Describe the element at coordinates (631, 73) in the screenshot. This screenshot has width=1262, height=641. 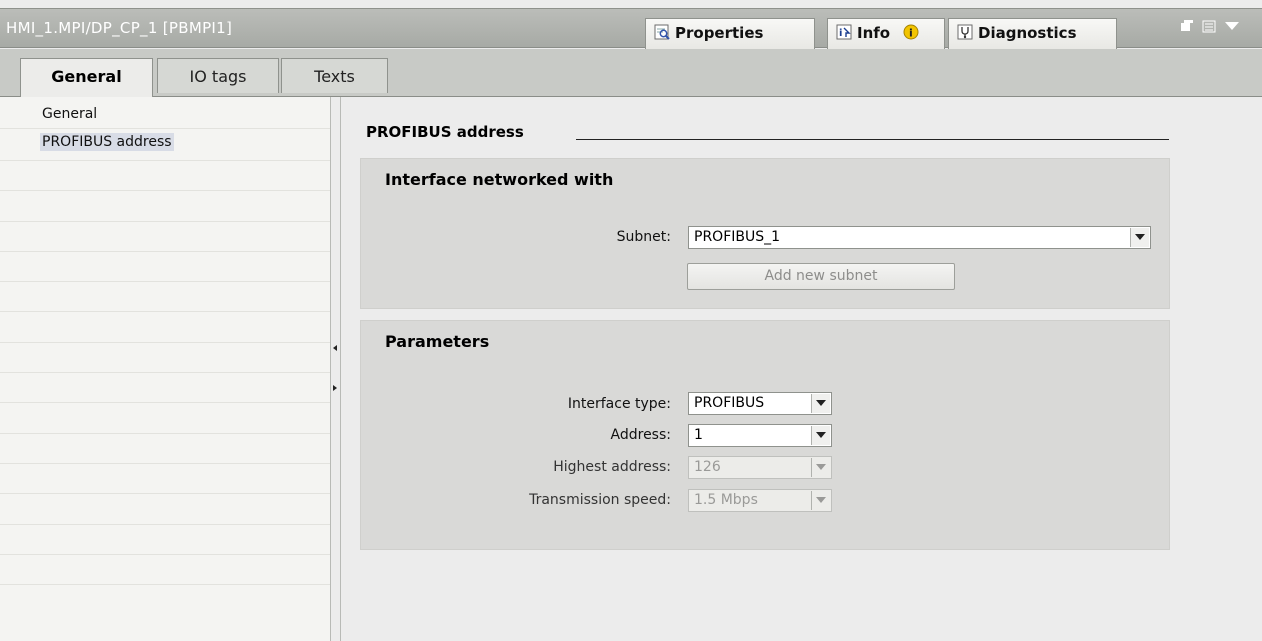
I see `sub-tab-bar: General IO tags Texts` at that location.